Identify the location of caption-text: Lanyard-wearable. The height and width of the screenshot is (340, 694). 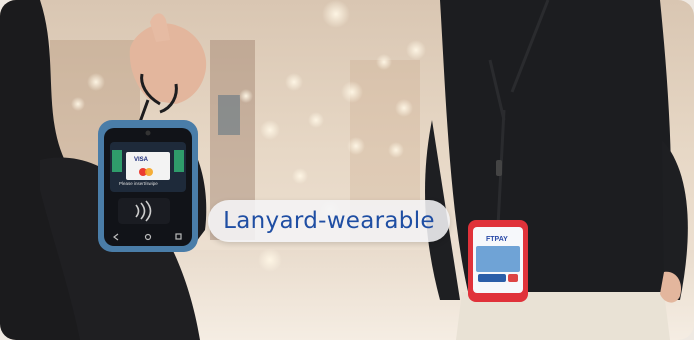
(329, 221).